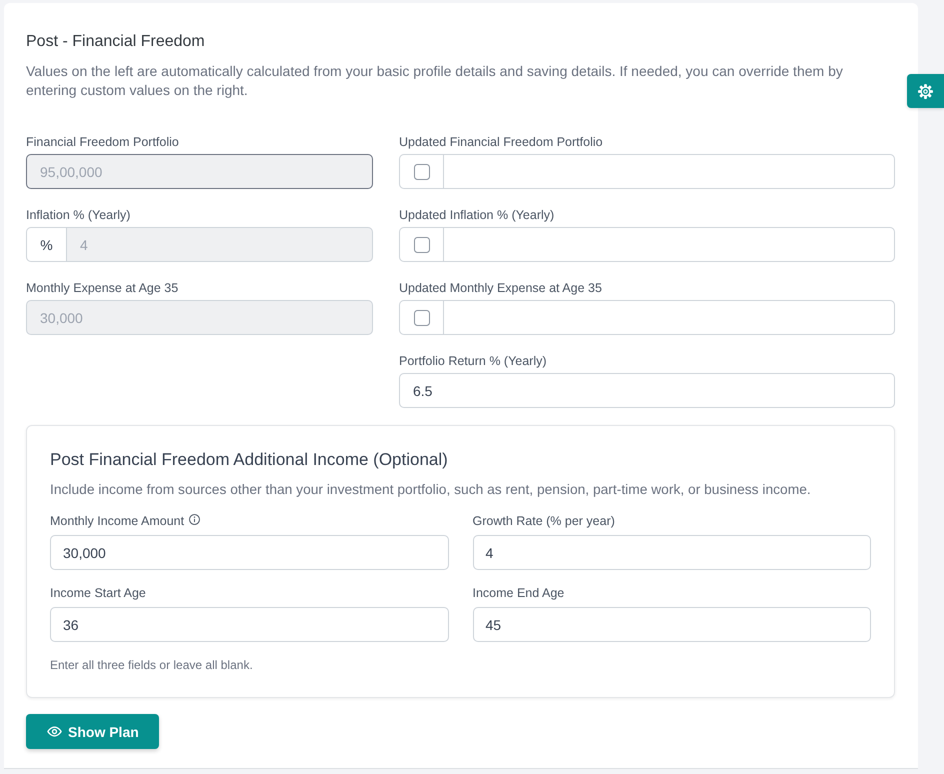 This screenshot has width=944, height=774. What do you see at coordinates (435, 81) in the screenshot?
I see `section-description: Values on the left are automatically calculated from your basic profile details and saving details. If needed, you can override them by entering custom values on the right.` at bounding box center [435, 81].